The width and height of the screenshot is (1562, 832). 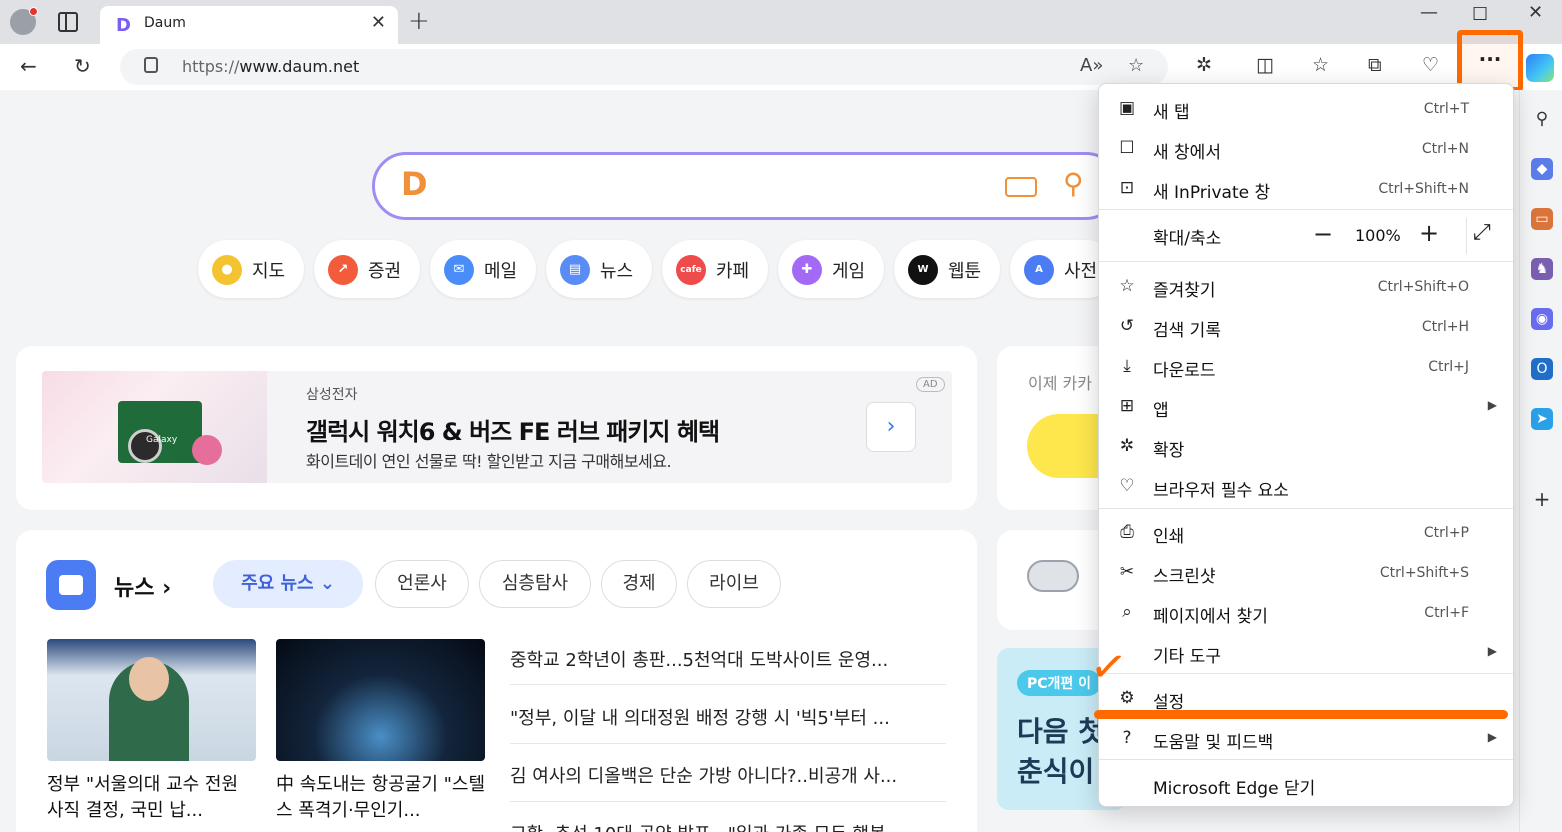 What do you see at coordinates (1542, 419) in the screenshot?
I see `drop-send-icon: ➤` at bounding box center [1542, 419].